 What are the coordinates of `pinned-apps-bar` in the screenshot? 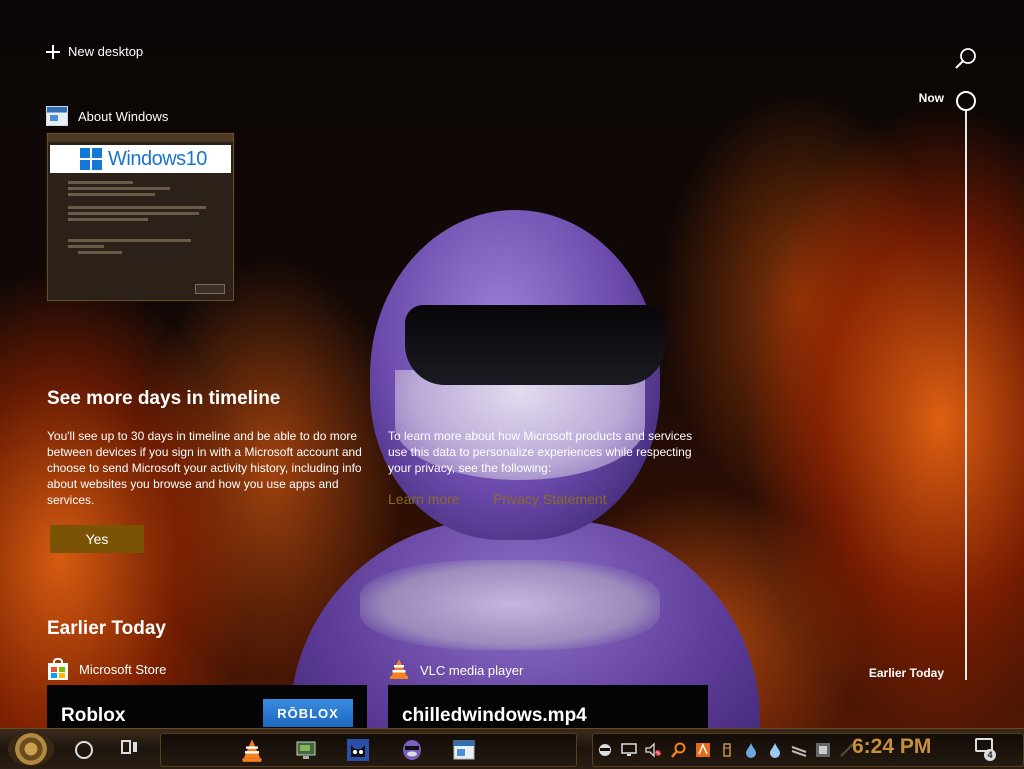 It's located at (368, 750).